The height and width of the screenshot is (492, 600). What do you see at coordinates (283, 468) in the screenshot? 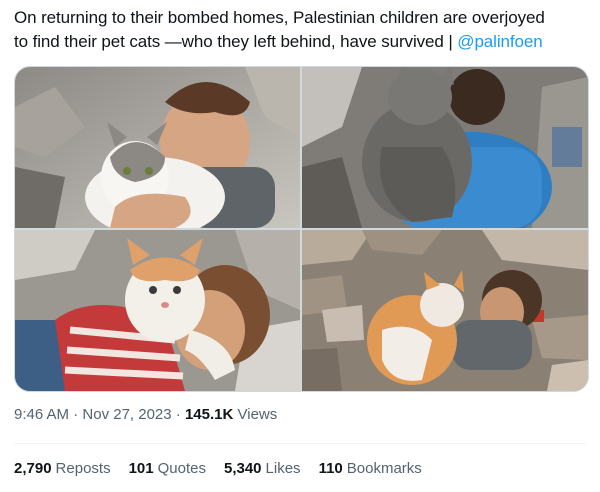
I see `likes-label: Likes` at bounding box center [283, 468].